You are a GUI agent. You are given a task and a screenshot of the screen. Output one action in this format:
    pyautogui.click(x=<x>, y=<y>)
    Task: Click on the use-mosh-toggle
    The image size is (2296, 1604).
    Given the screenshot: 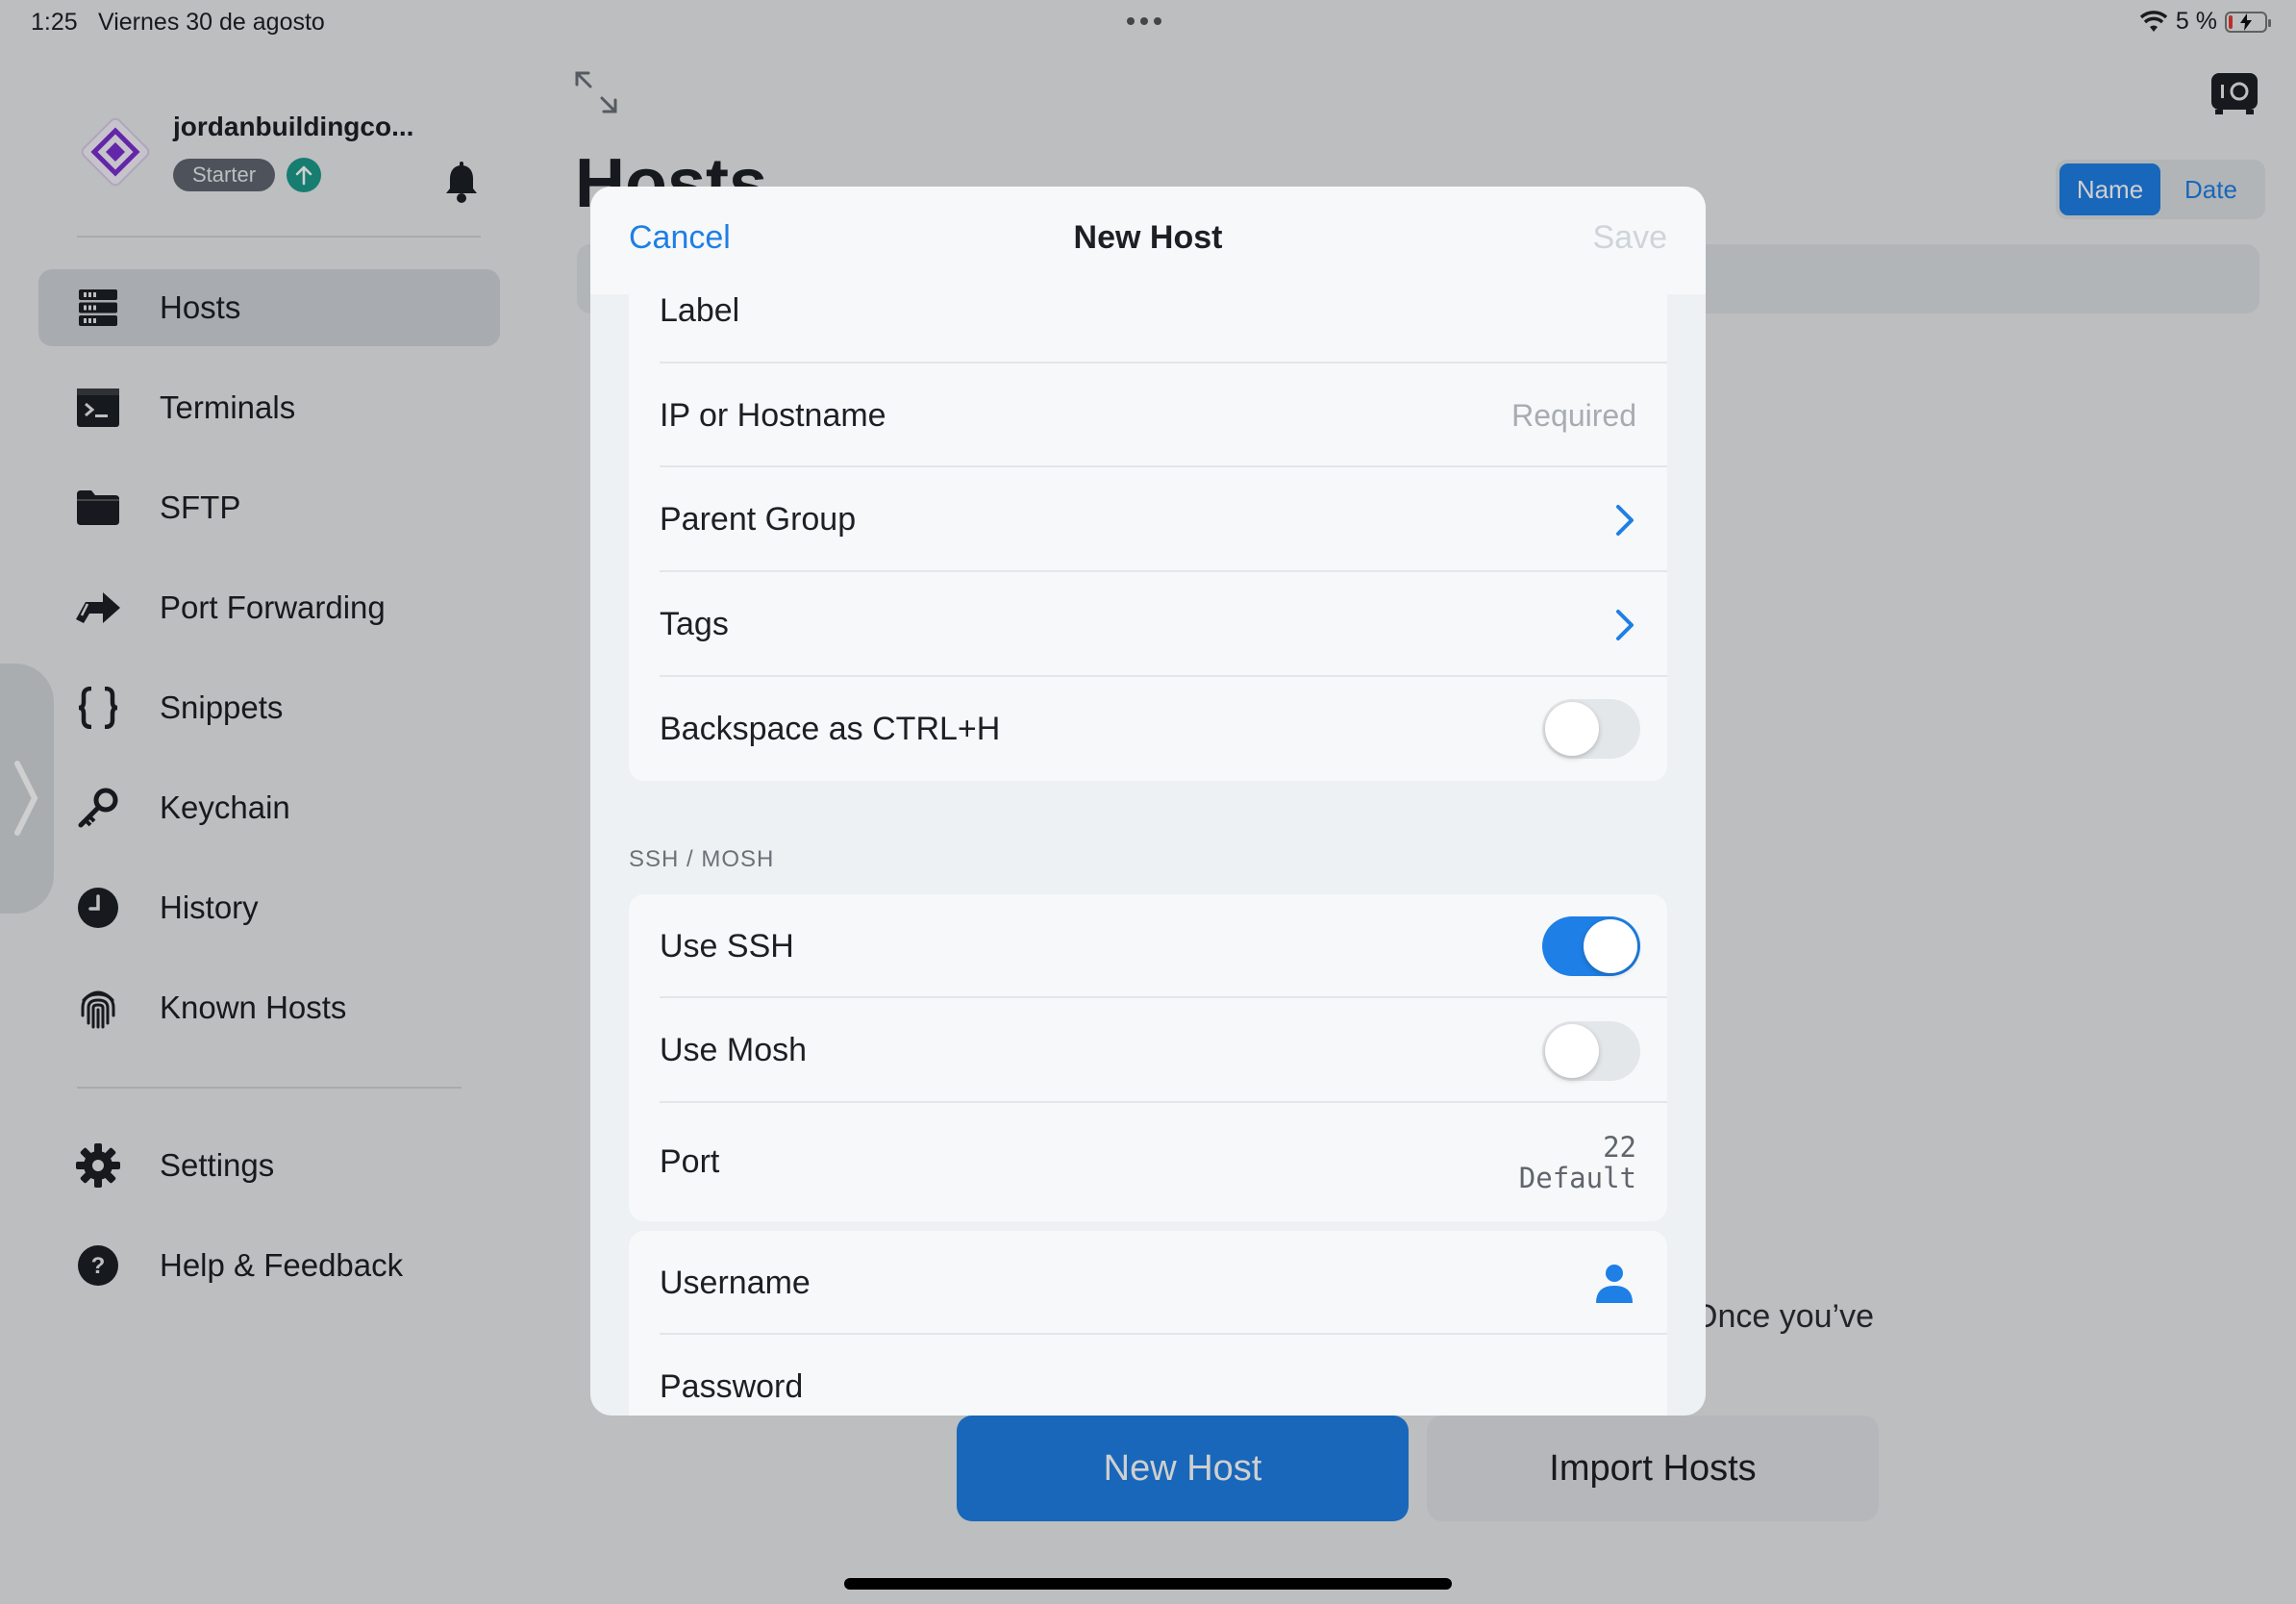 What is the action you would take?
    pyautogui.click(x=1591, y=1050)
    